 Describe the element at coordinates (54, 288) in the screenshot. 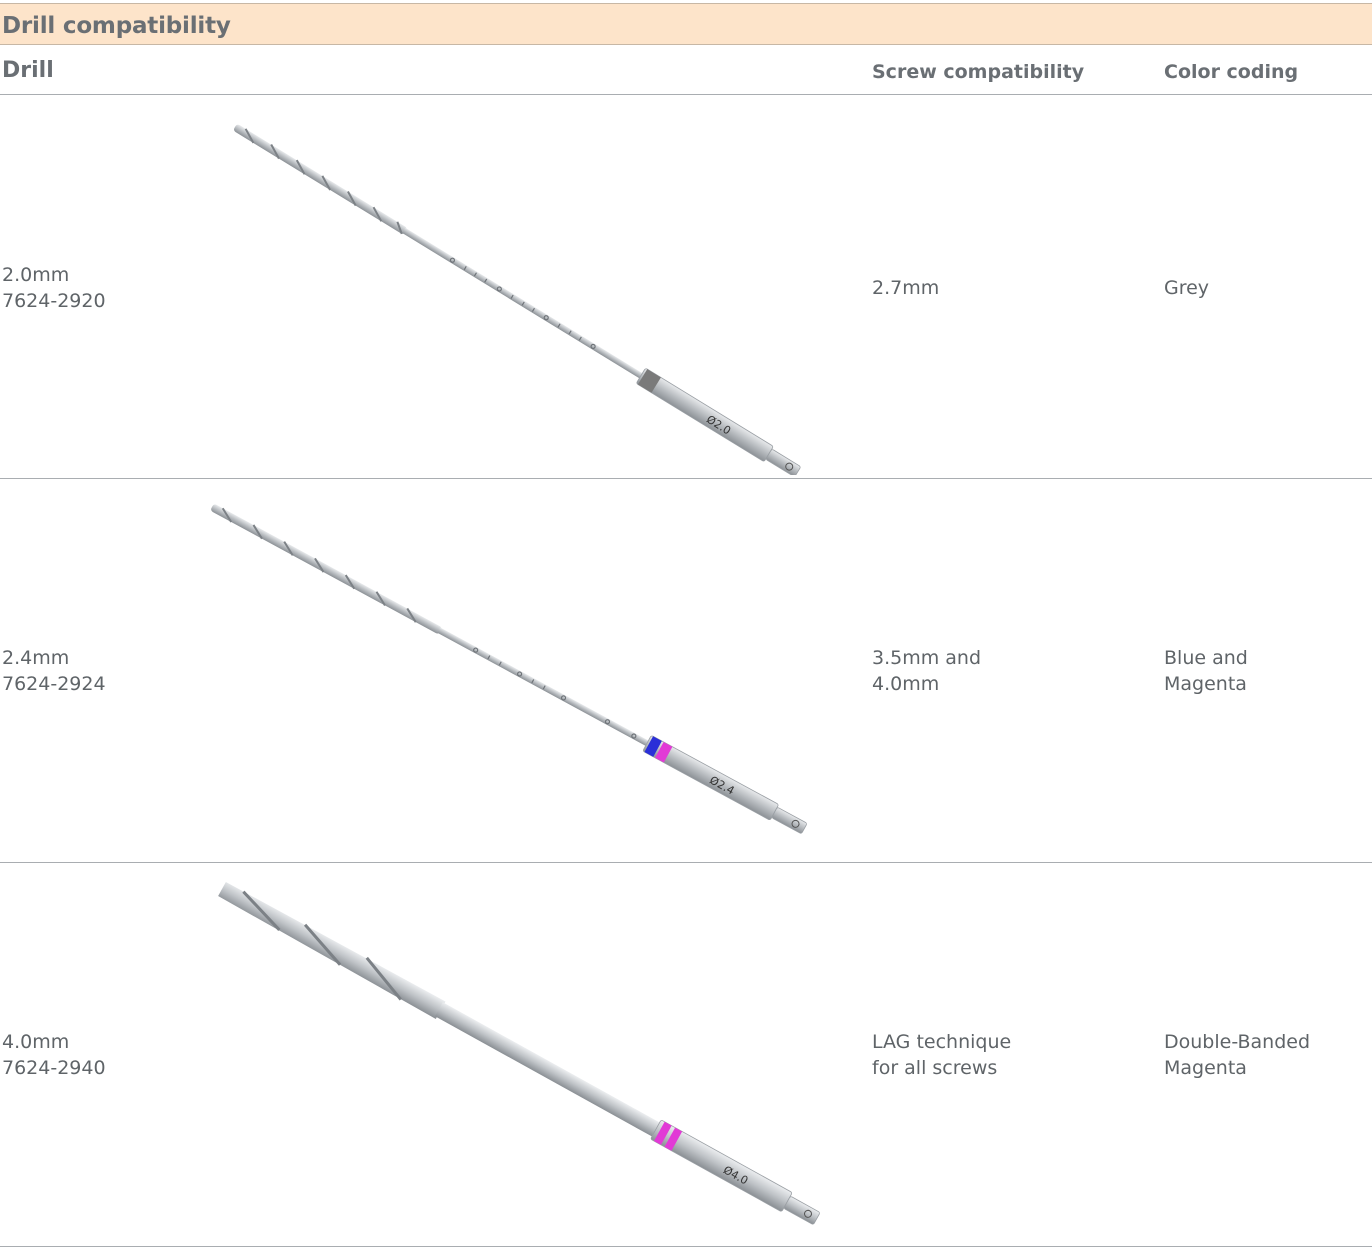

I see `drill-size-cell: 2.0mm 7624-2920` at that location.